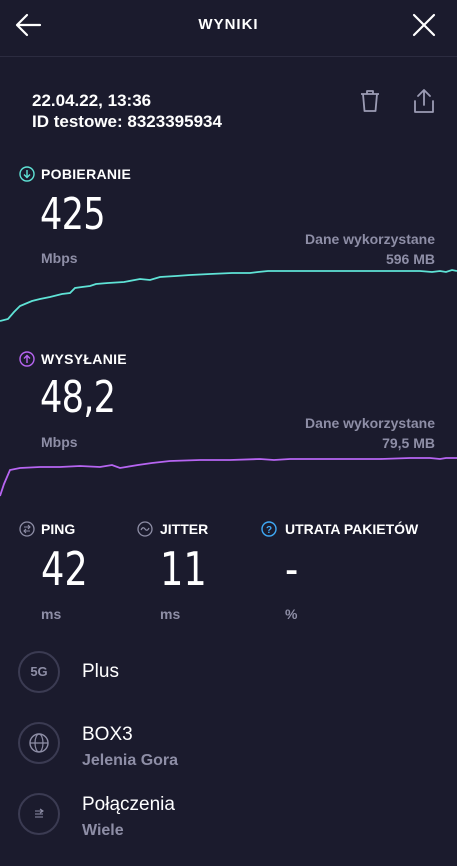 The image size is (457, 866). I want to click on page-title: WYNIKI, so click(228, 24).